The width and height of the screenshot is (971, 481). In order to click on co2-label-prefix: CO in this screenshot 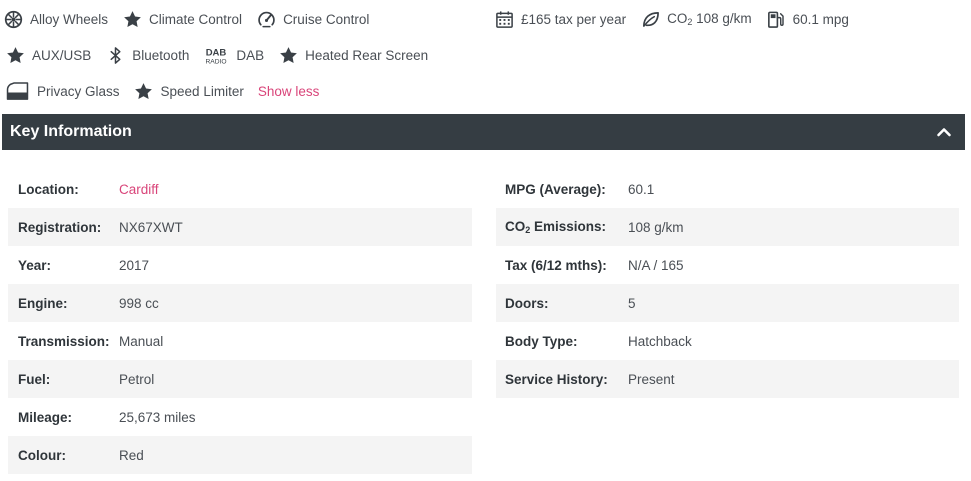, I will do `click(515, 226)`.